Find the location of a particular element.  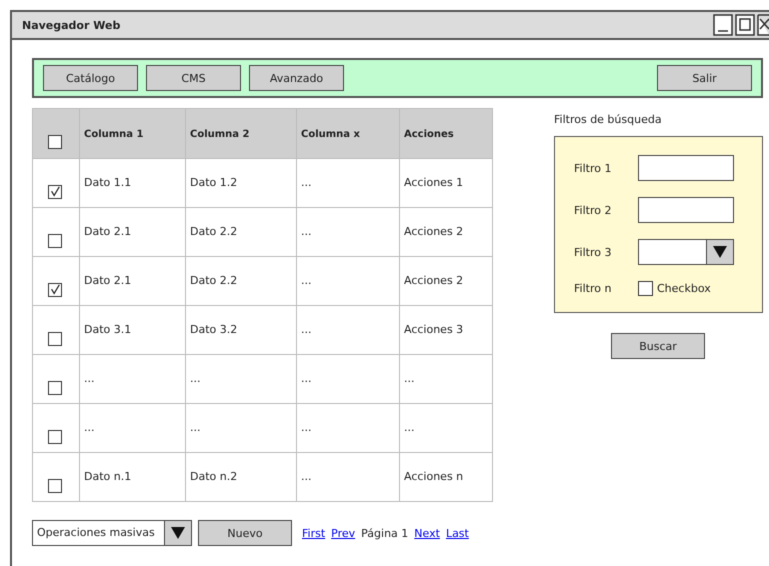

table-cell: Dato n.1 is located at coordinates (108, 476).